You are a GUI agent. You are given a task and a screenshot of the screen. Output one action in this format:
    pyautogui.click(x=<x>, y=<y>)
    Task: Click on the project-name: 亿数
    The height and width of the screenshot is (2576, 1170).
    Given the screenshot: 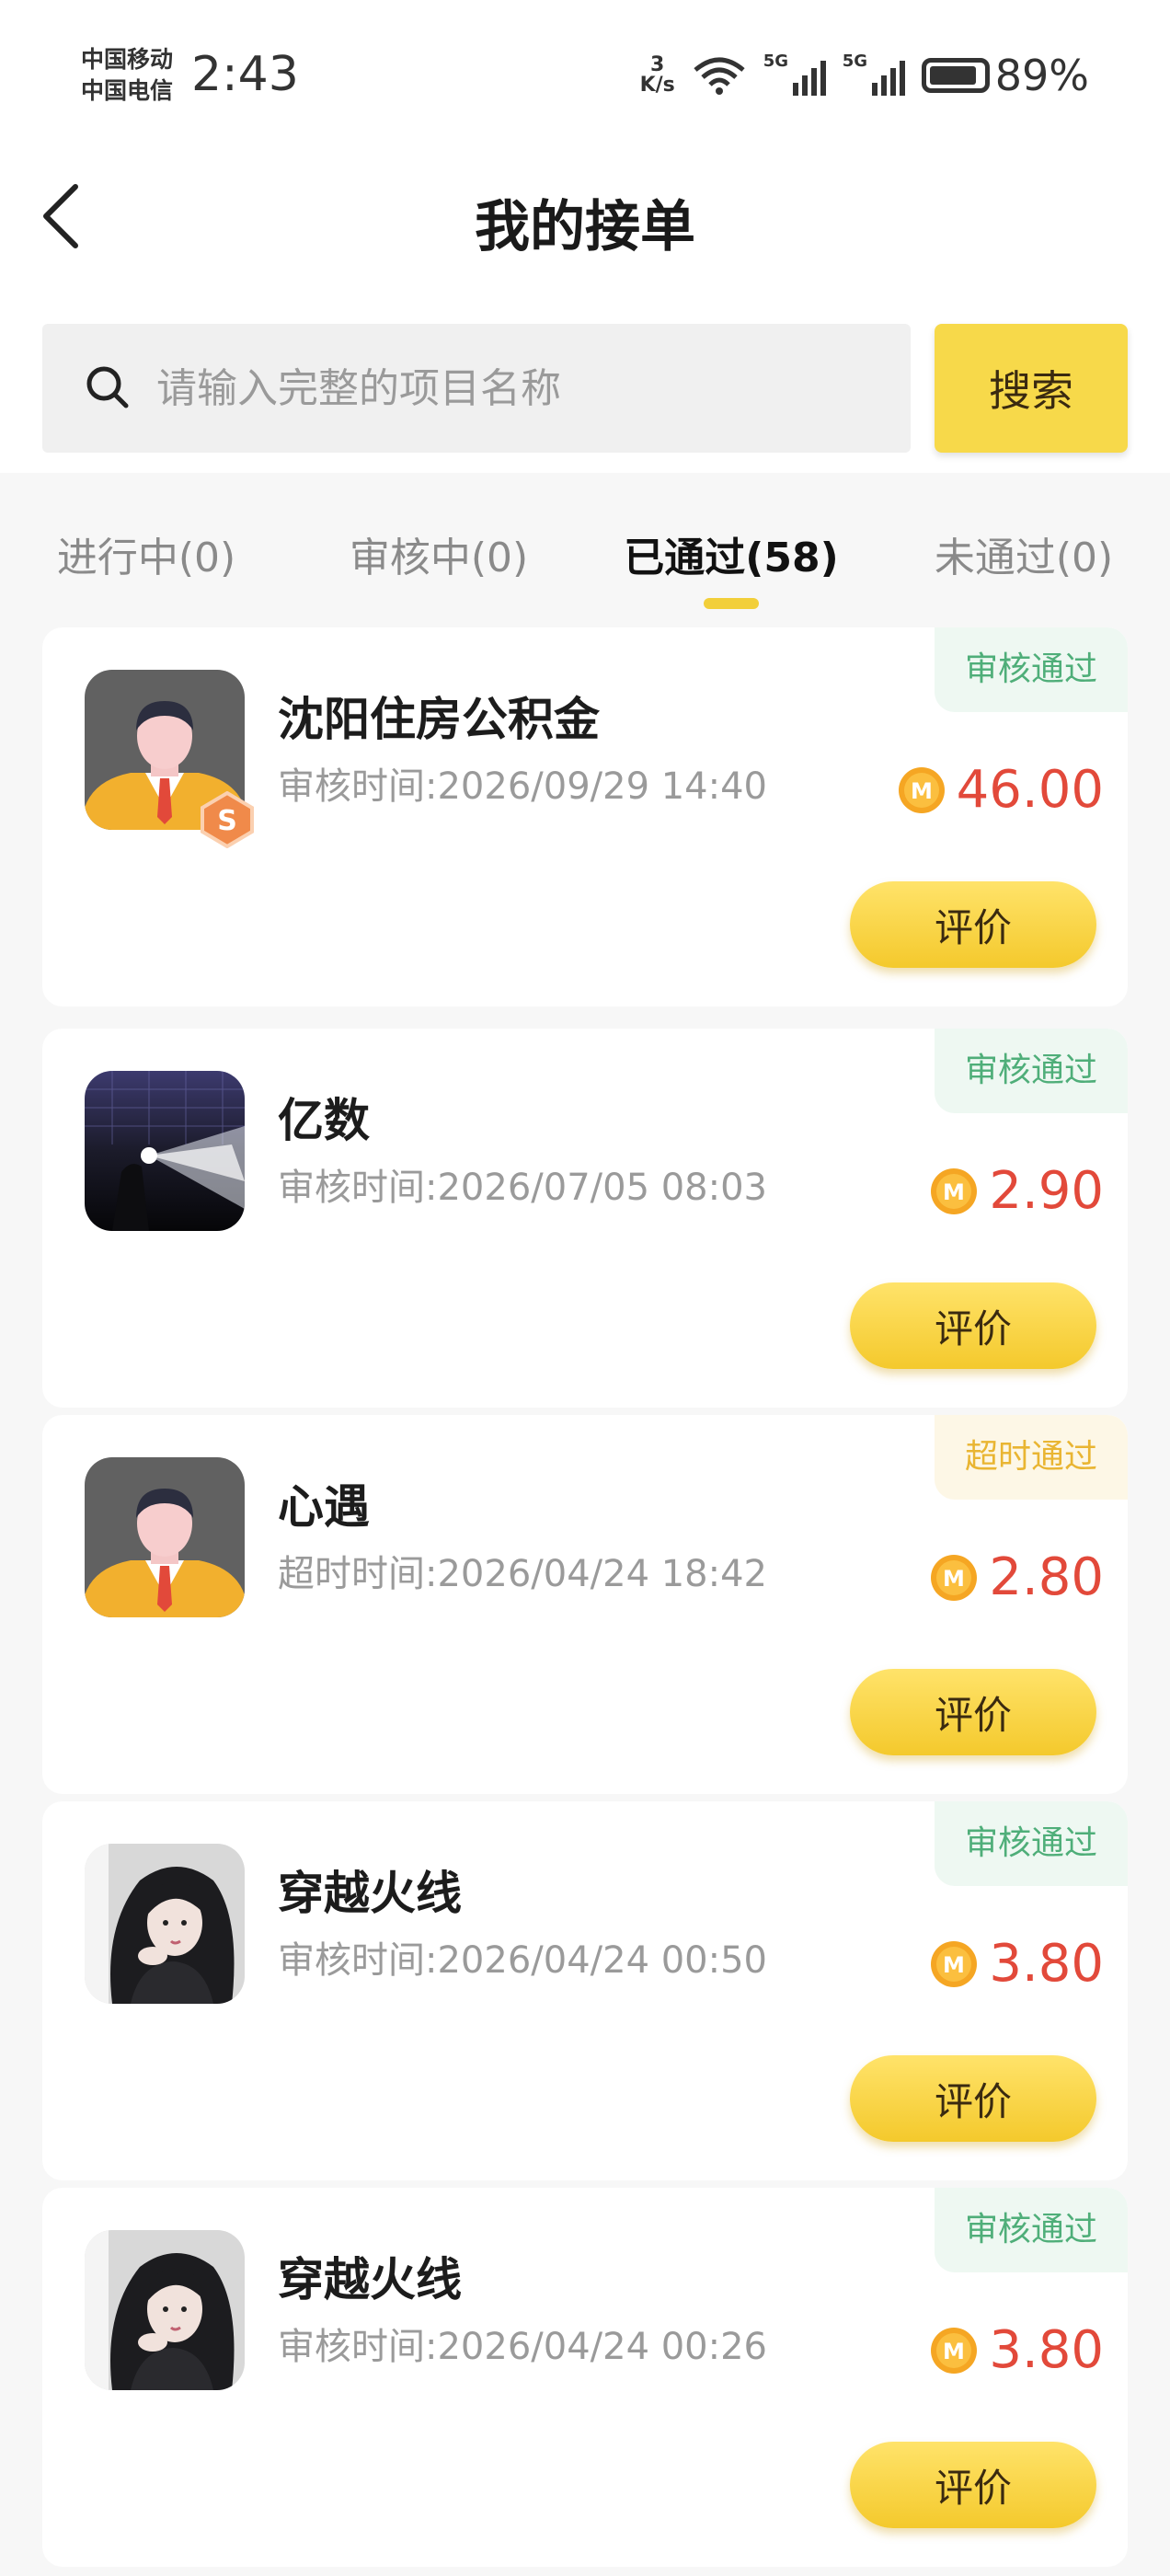 What is the action you would take?
    pyautogui.click(x=324, y=1120)
    